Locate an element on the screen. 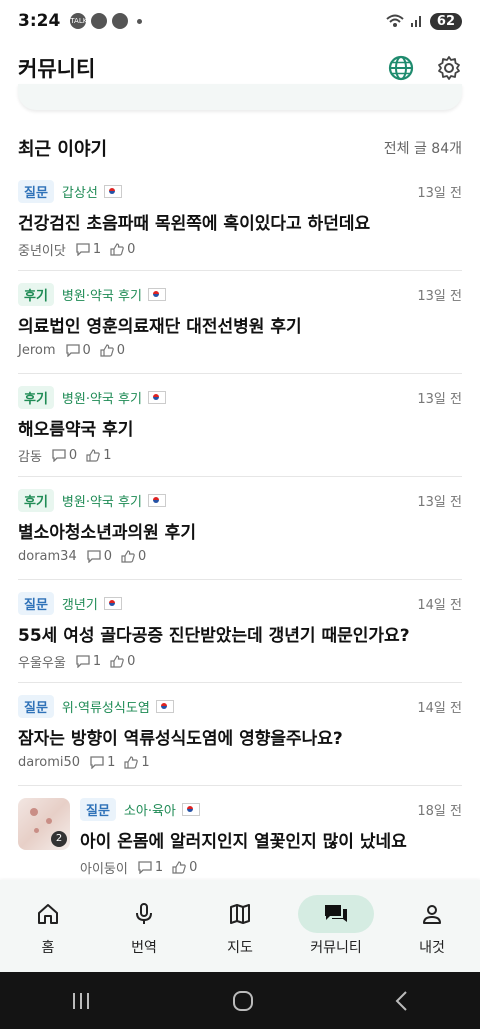  nav-label: 홈 is located at coordinates (48, 948).